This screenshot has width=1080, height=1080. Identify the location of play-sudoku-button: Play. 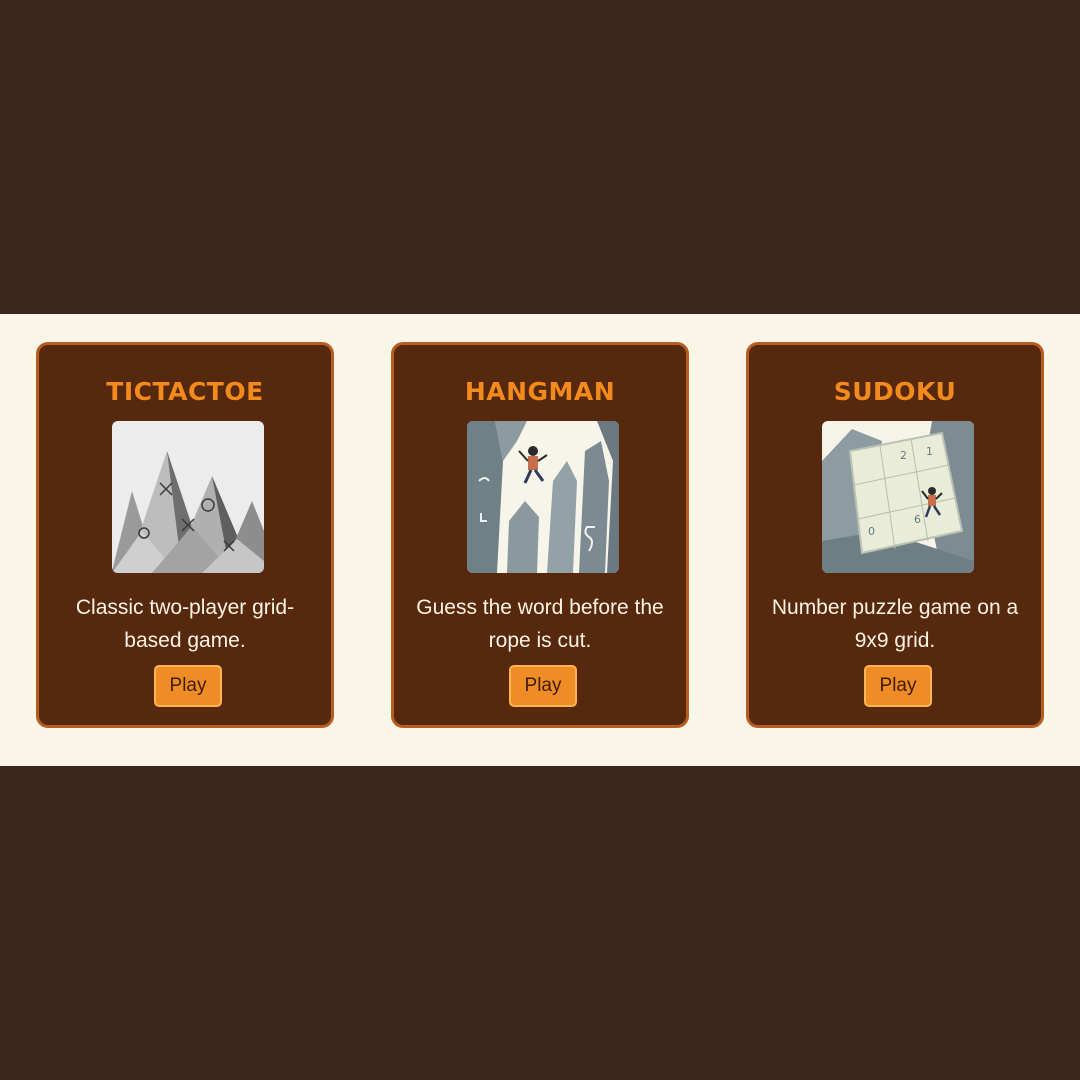
(898, 686).